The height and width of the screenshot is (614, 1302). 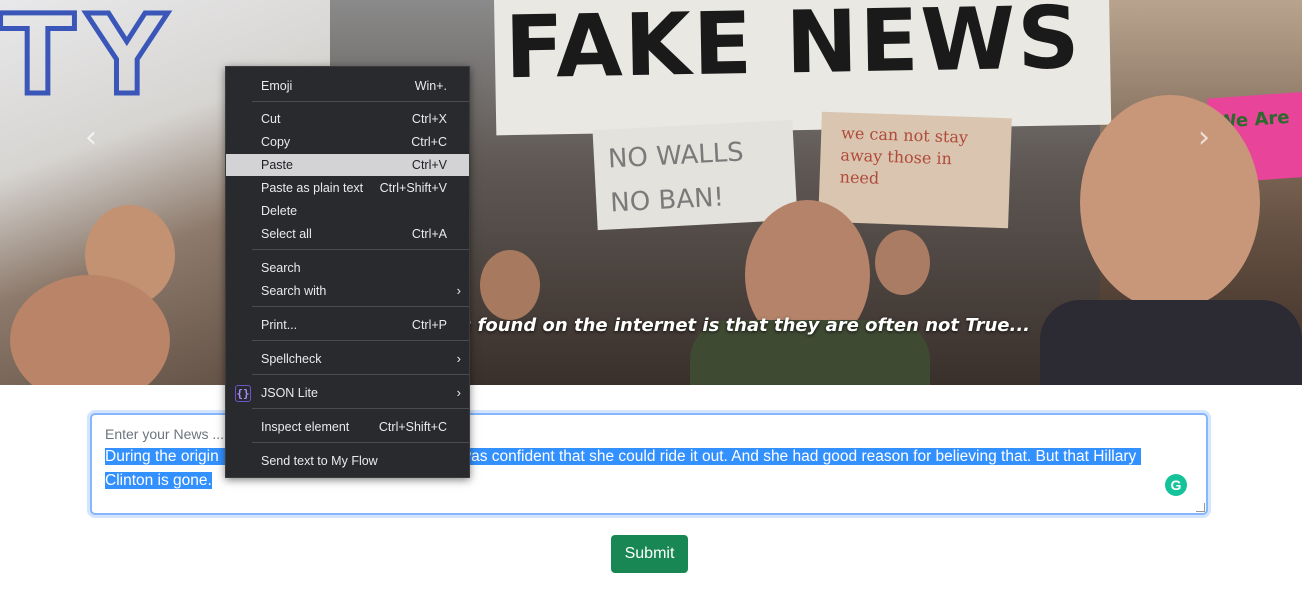 I want to click on menu-item-spellcheck: Spellcheck ›, so click(x=347, y=359).